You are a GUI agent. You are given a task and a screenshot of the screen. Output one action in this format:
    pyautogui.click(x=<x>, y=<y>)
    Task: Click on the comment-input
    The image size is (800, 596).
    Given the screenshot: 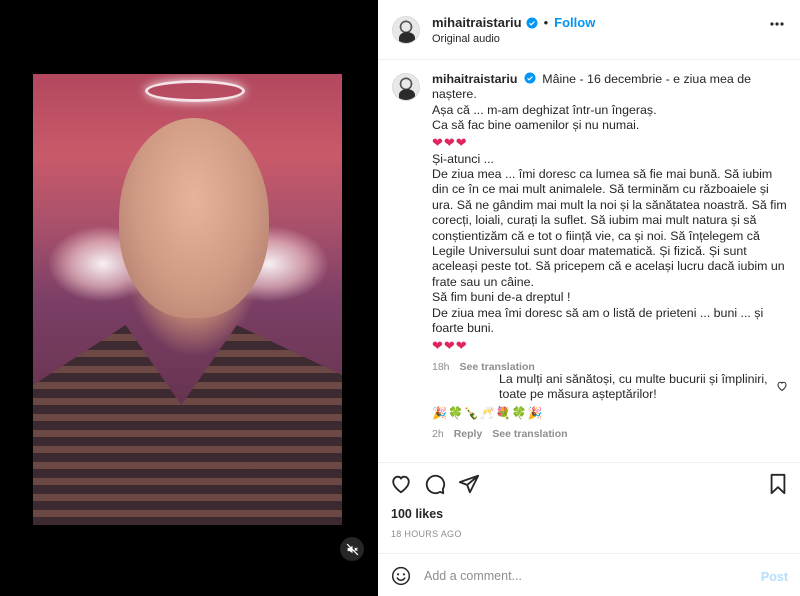 What is the action you would take?
    pyautogui.click(x=584, y=576)
    